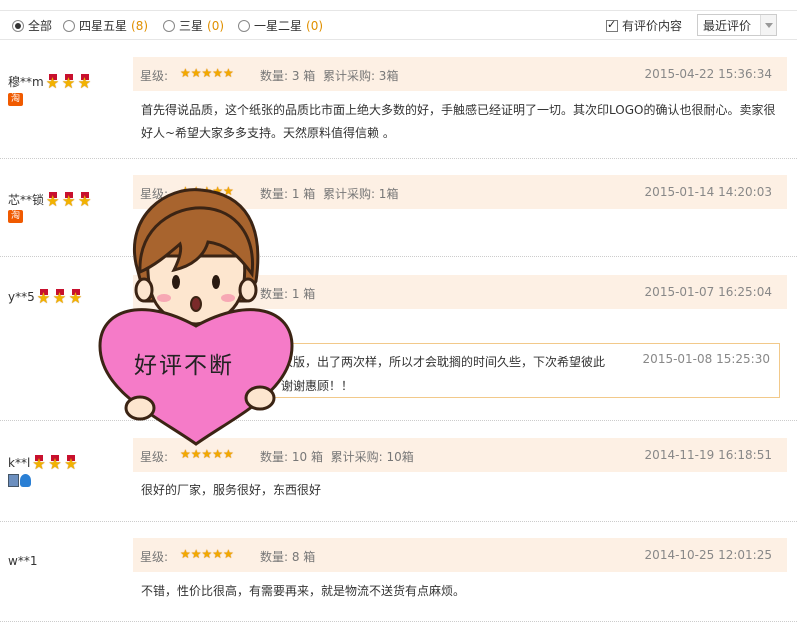 This screenshot has width=797, height=624. I want to click on reviewer-name: 穆**m, so click(26, 82).